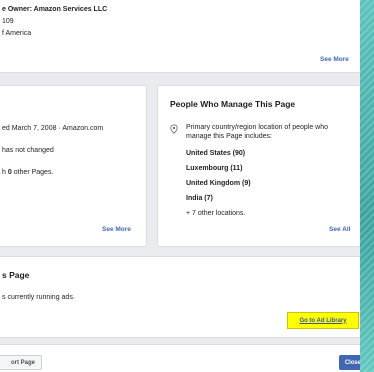 The width and height of the screenshot is (374, 372). Describe the element at coordinates (187, 358) in the screenshot. I see `dialog-footer: ort Page Close` at that location.